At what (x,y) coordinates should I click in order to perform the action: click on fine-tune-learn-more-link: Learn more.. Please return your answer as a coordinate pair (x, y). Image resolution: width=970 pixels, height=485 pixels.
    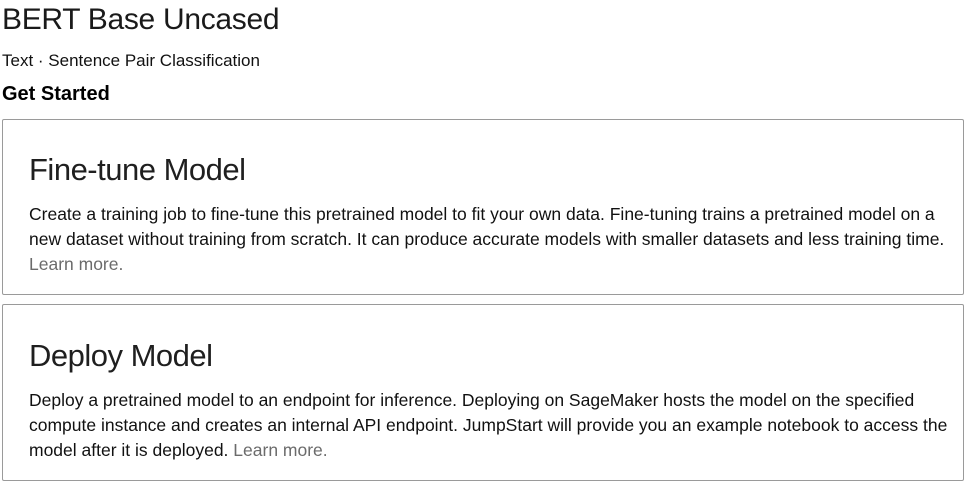
    Looking at the image, I should click on (76, 264).